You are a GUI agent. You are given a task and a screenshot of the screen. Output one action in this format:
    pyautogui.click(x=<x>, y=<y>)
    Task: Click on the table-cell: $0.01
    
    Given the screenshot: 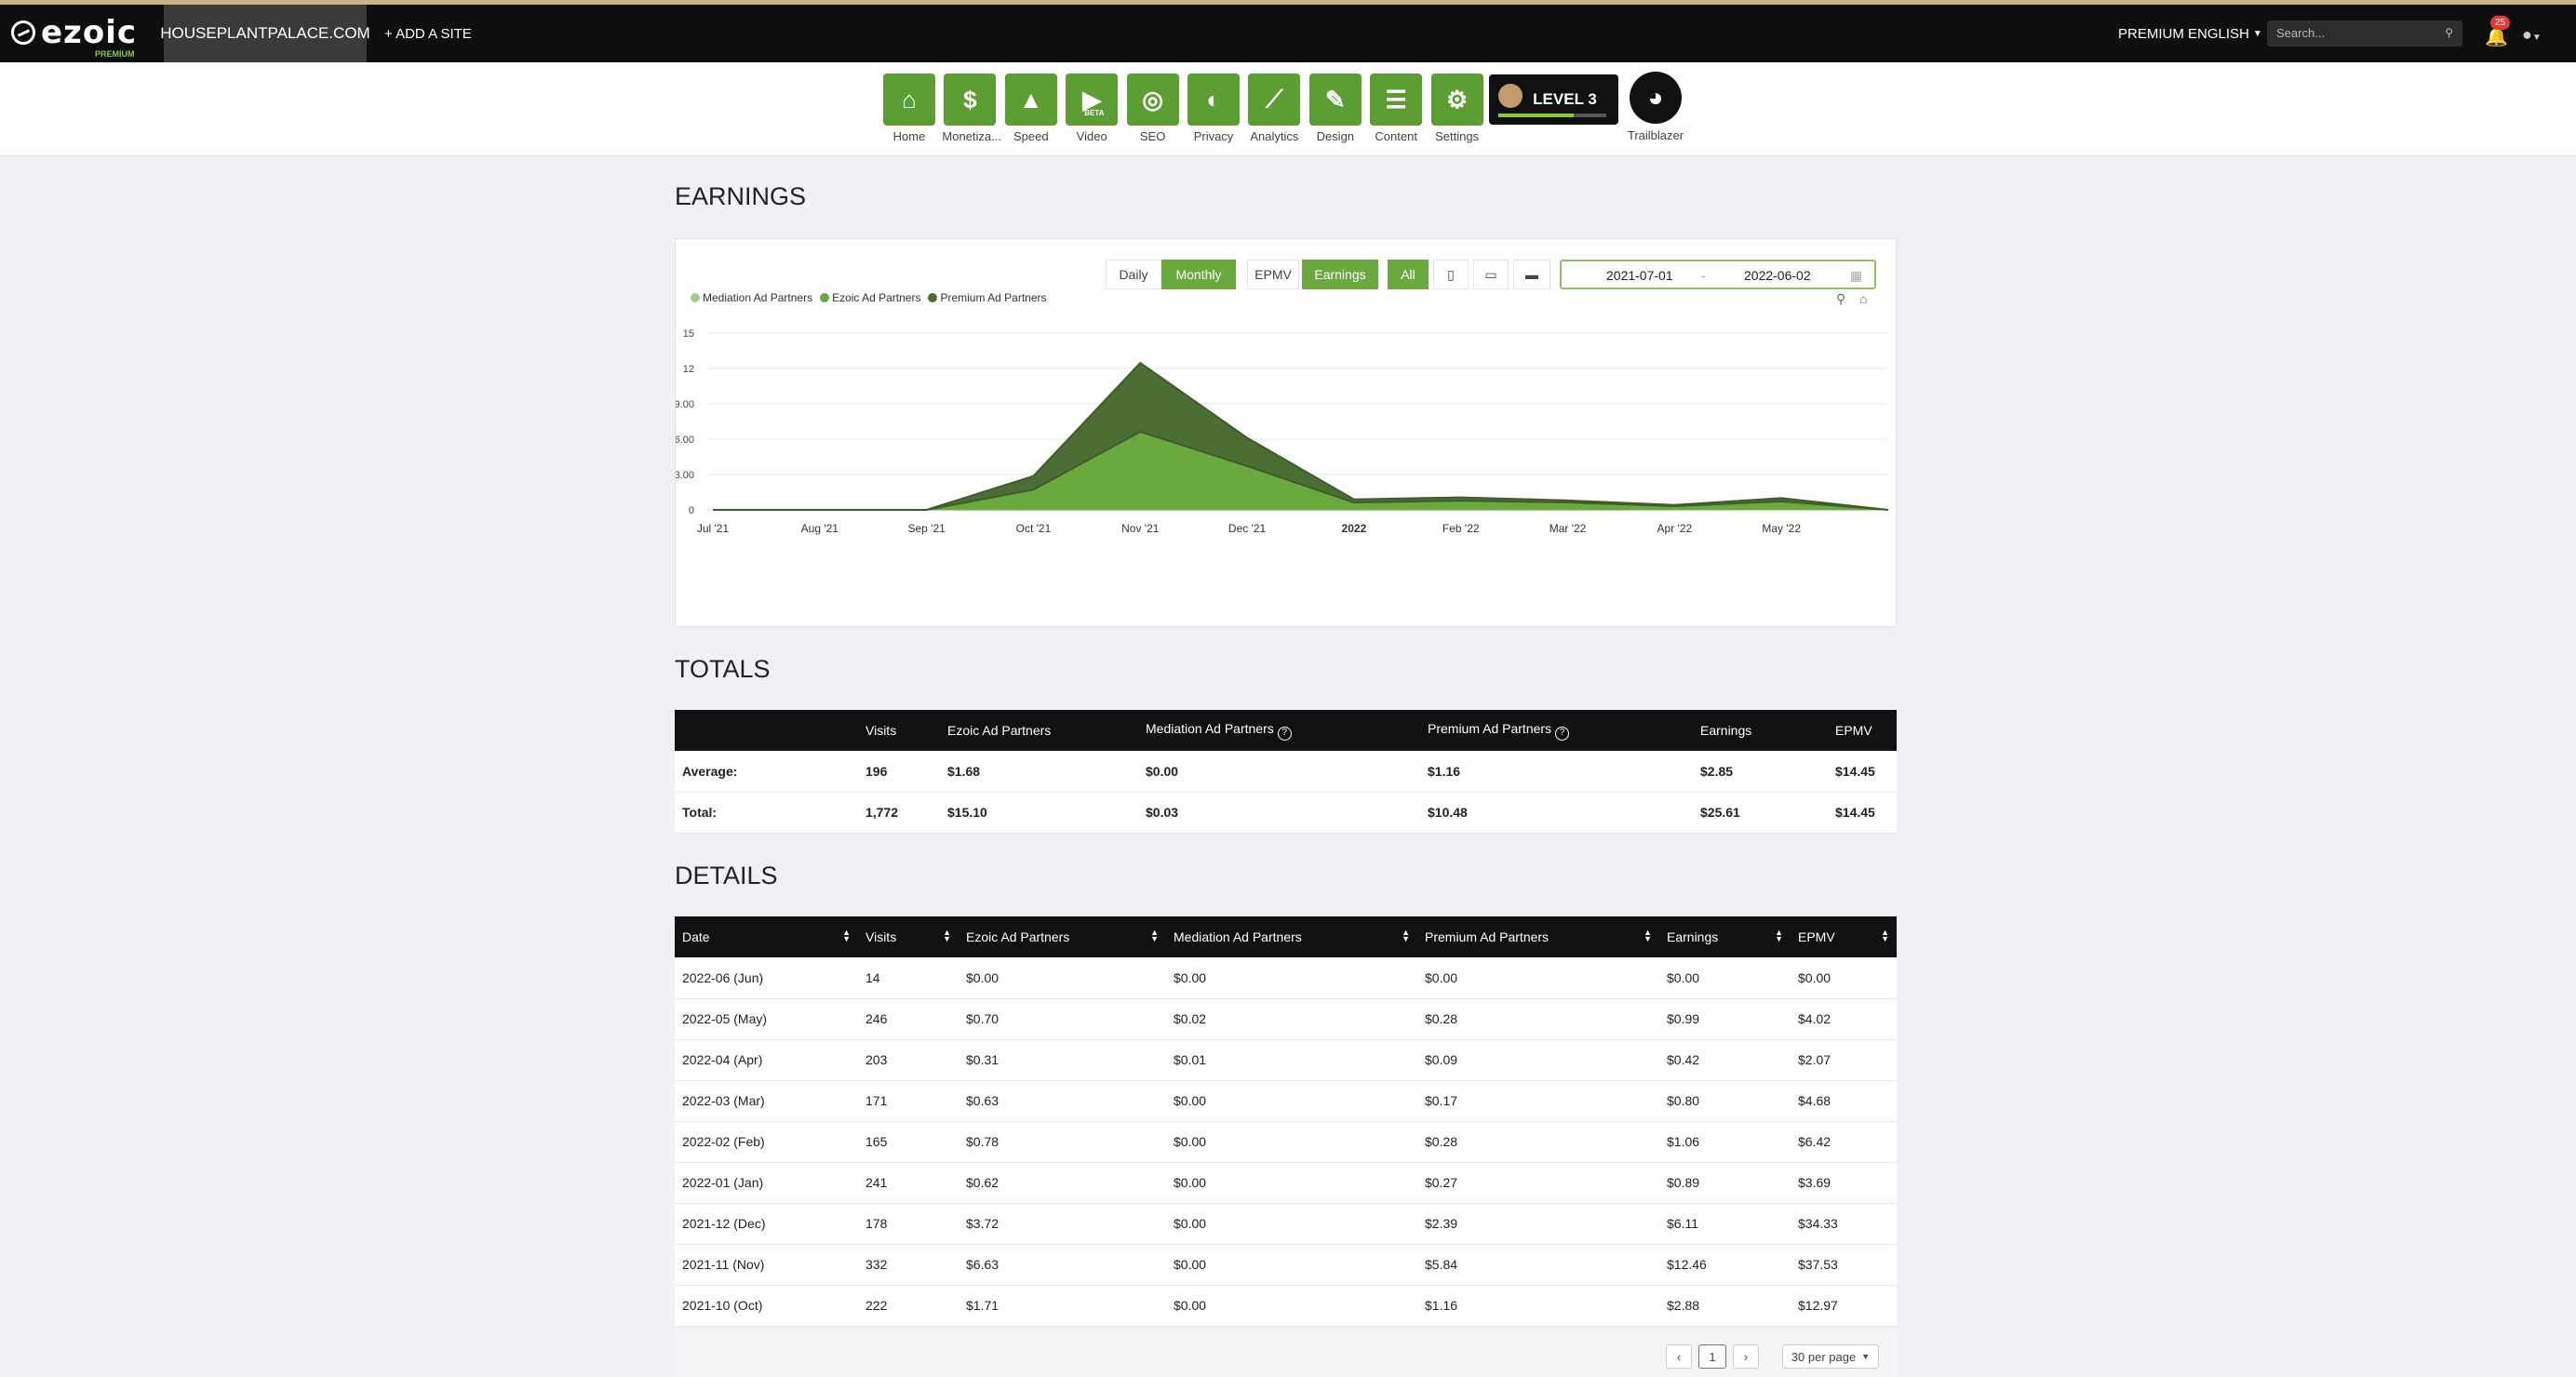 What is the action you would take?
    pyautogui.click(x=1291, y=1060)
    